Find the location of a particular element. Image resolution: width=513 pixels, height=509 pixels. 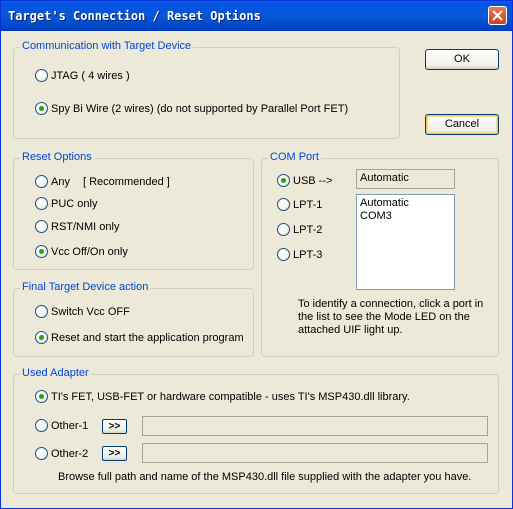

other1-label: Other-1 is located at coordinates (70, 426).